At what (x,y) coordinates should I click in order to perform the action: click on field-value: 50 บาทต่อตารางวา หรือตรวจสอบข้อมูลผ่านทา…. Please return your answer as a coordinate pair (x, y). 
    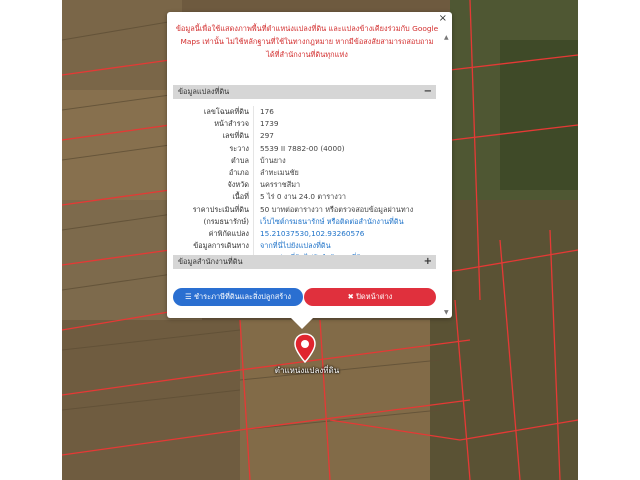
    Looking at the image, I should click on (337, 209).